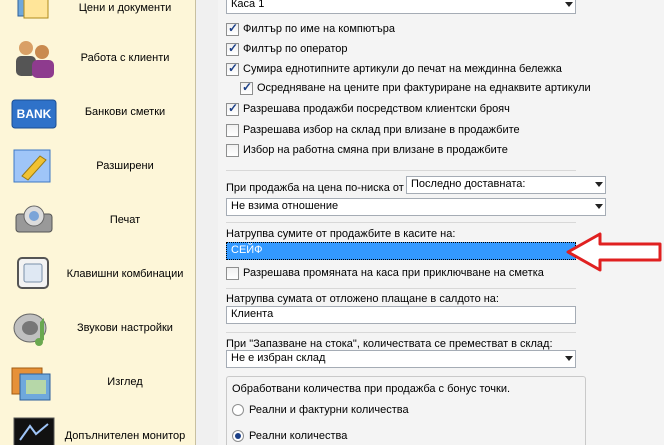 The image size is (664, 445). Describe the element at coordinates (614, 252) in the screenshot. I see `annotation-arrow-icon` at that location.